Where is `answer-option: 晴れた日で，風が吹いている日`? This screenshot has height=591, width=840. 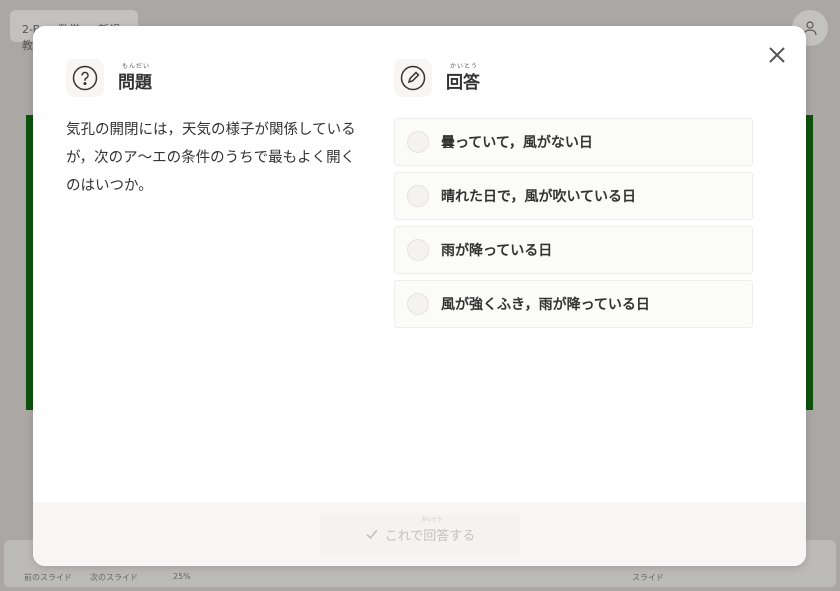 answer-option: 晴れた日で，風が吹いている日 is located at coordinates (573, 196).